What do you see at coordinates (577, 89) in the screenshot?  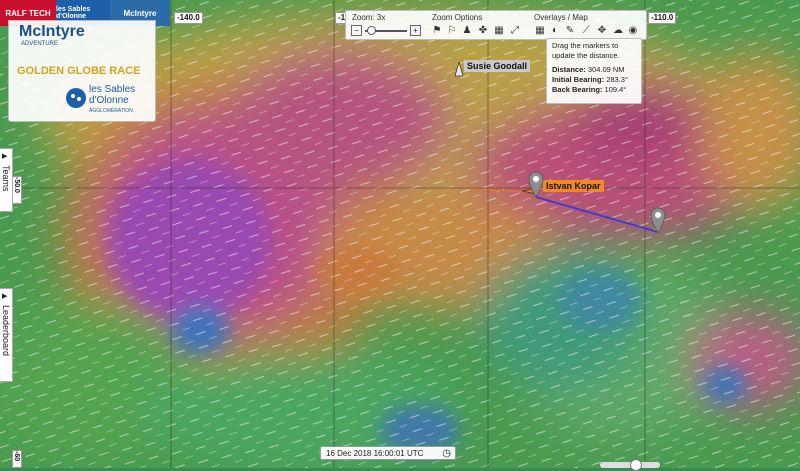 I see `back-bearing-key: Back Bearing:` at bounding box center [577, 89].